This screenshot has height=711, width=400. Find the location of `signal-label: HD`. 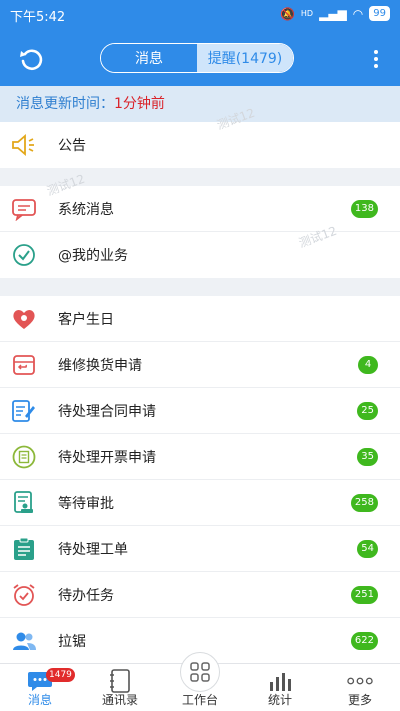

signal-label: HD is located at coordinates (307, 13).